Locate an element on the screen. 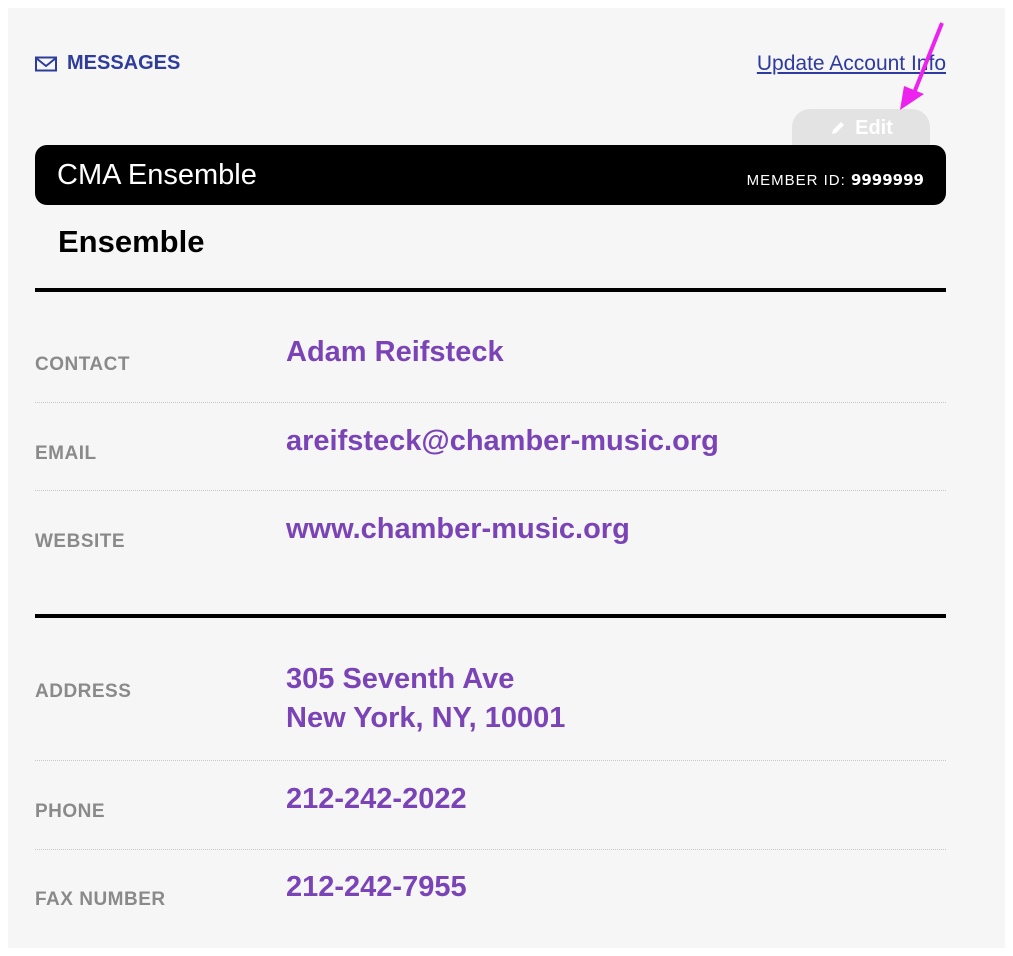 Image resolution: width=1013 pixels, height=956 pixels. phone-value: 212-242-2022 is located at coordinates (376, 799).